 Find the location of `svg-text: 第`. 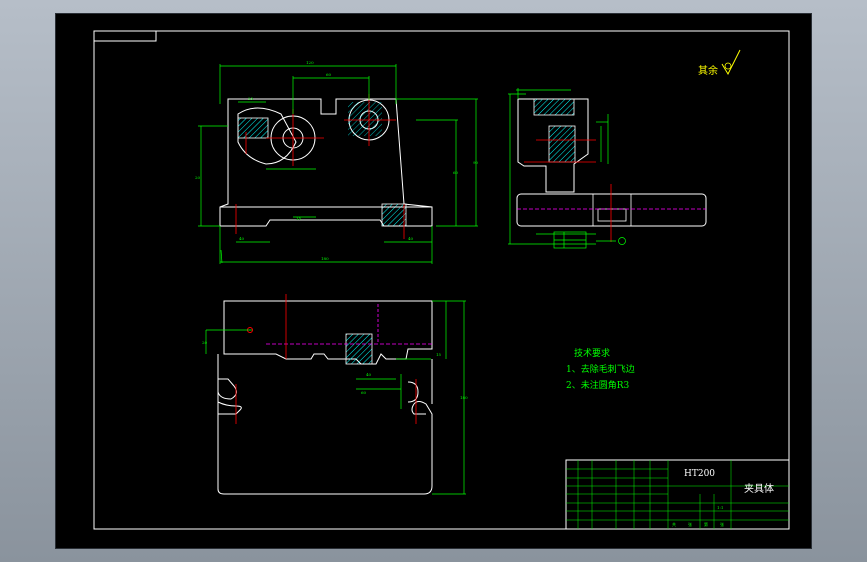

svg-text: 第 is located at coordinates (706, 524).